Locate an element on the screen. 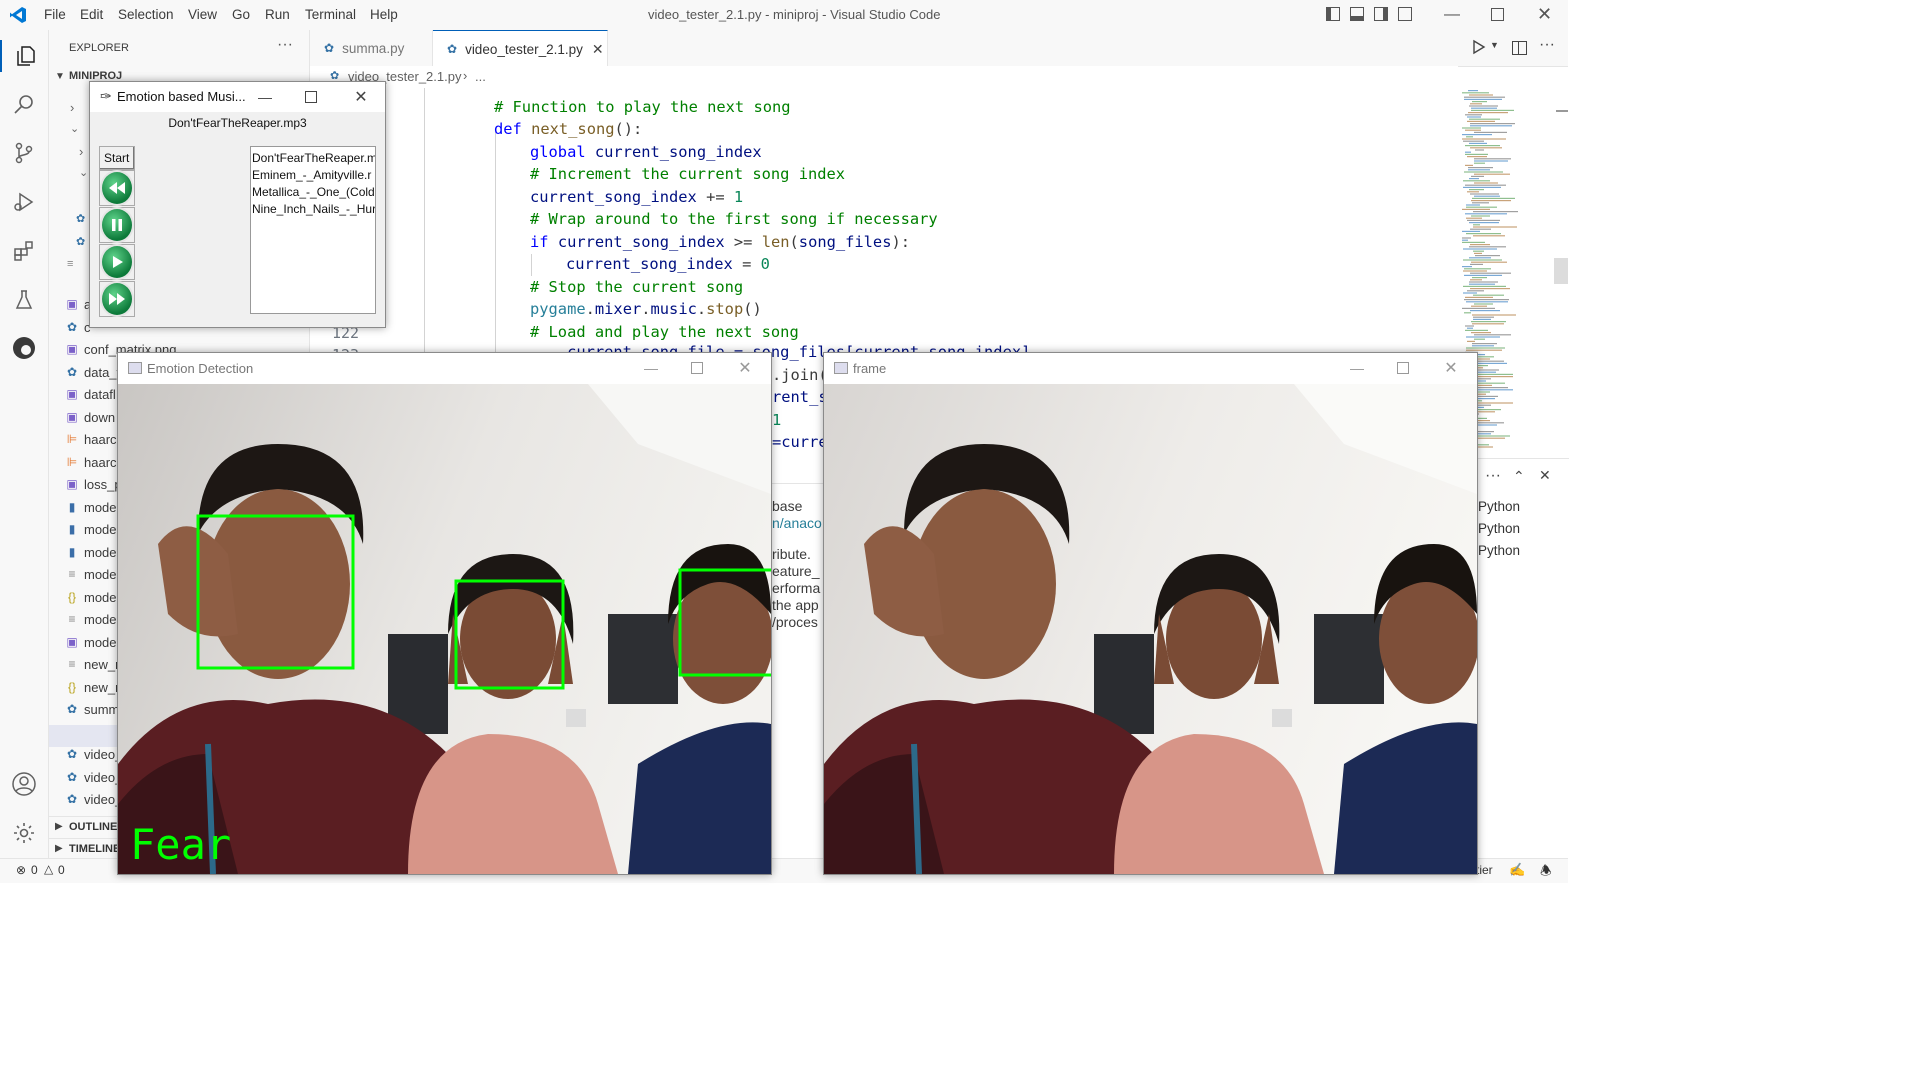 The width and height of the screenshot is (1920, 1080). playlist-item: Eminem_-_Amityville.r is located at coordinates (311, 175).